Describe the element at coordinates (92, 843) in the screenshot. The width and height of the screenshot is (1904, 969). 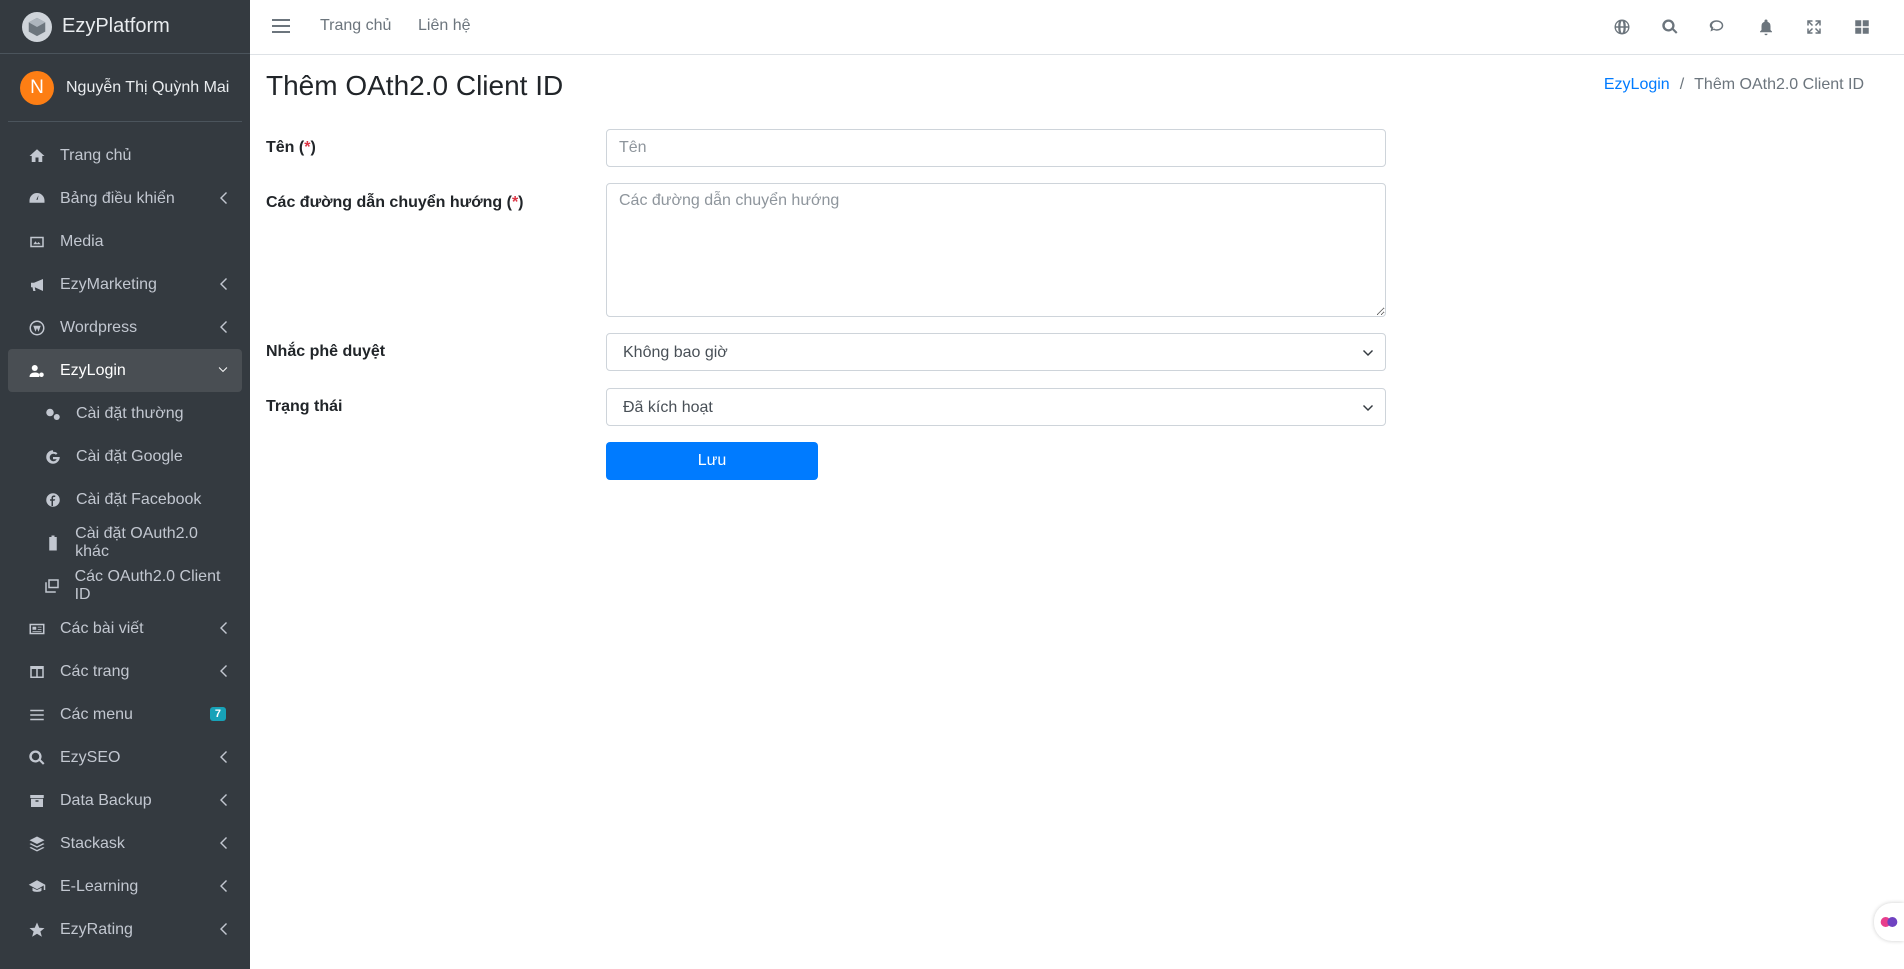
I see `sidebar-item-label: Stackask` at that location.